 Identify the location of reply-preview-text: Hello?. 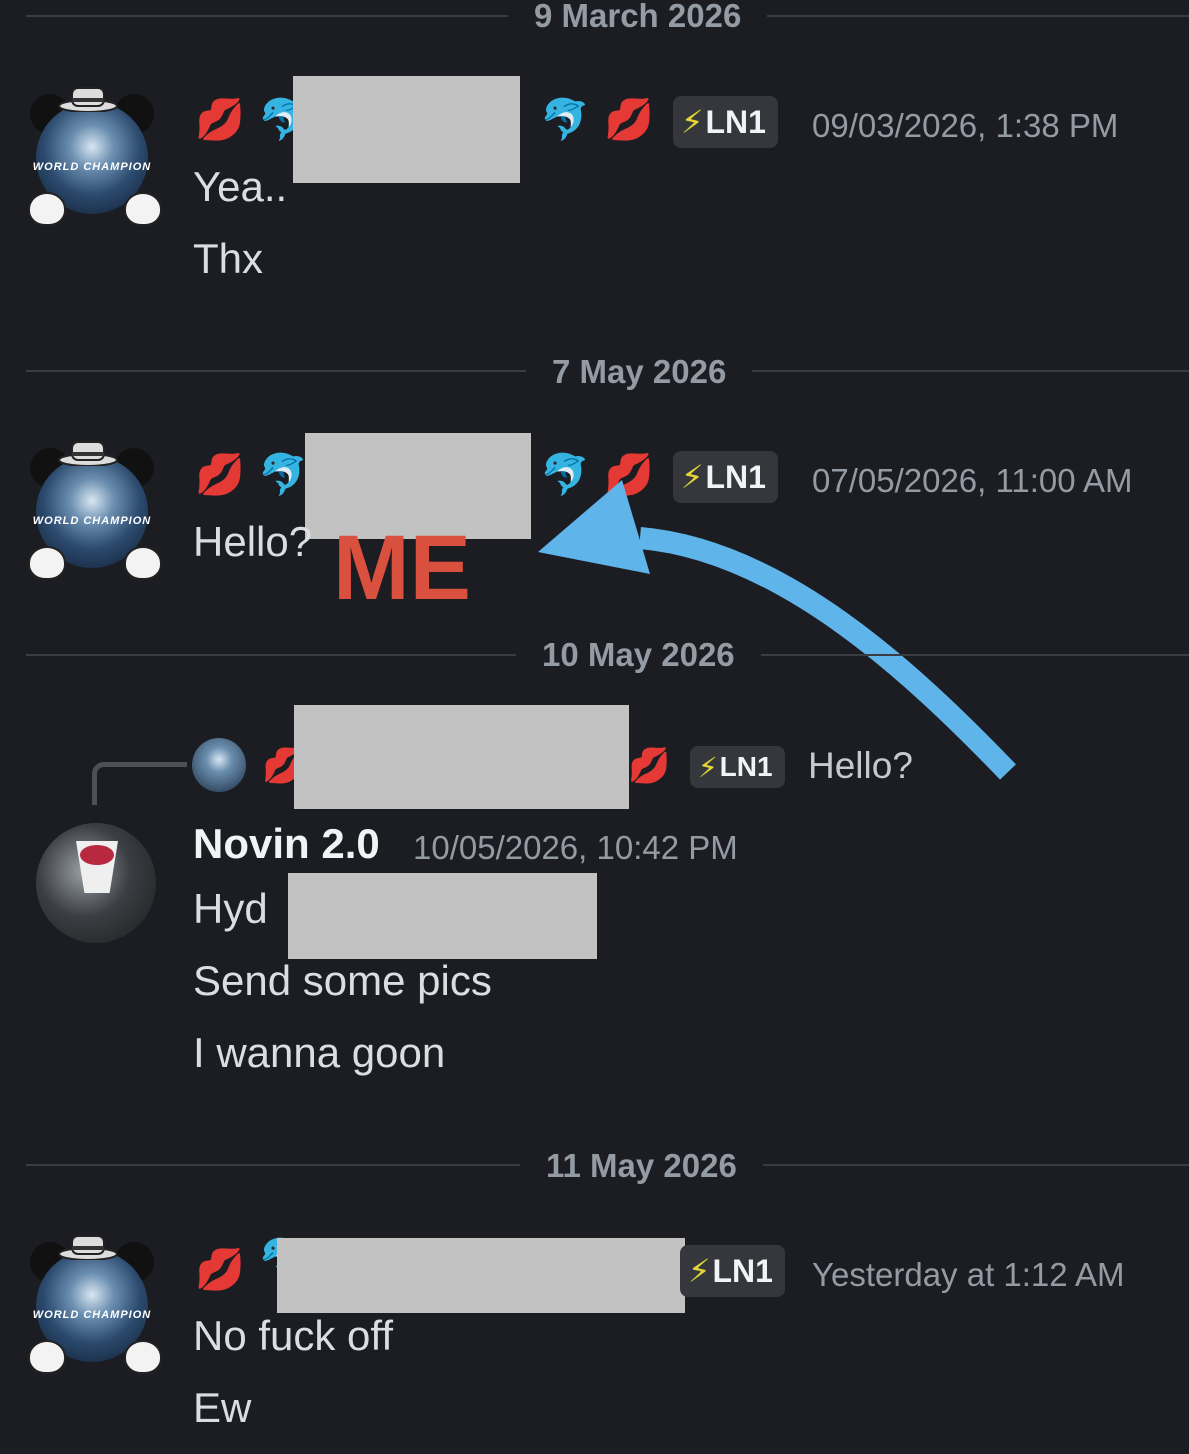
(860, 766).